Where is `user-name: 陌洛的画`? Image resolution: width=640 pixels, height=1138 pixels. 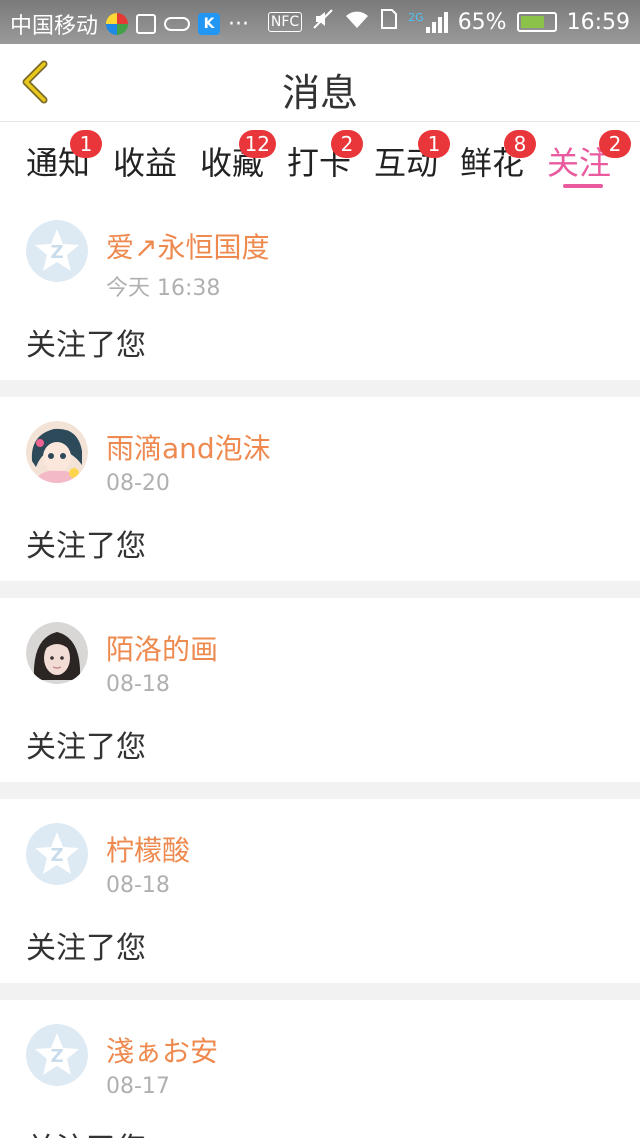
user-name: 陌洛的画 is located at coordinates (162, 648).